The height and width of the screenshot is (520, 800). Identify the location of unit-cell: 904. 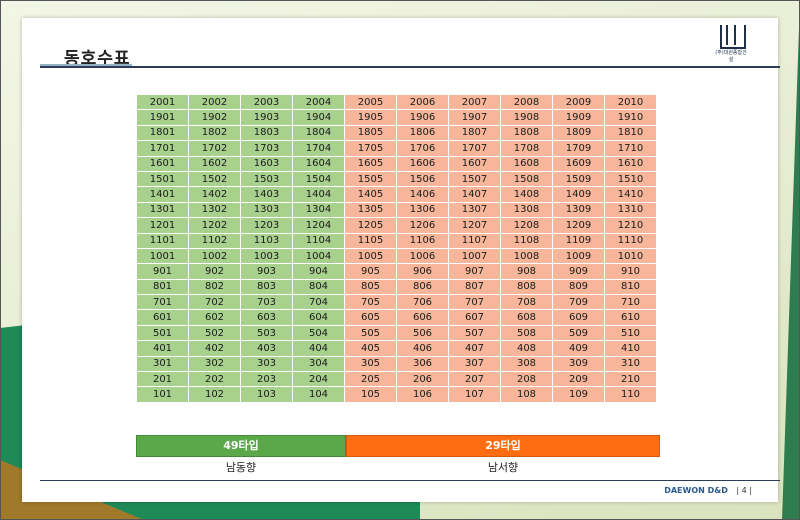
(318, 271).